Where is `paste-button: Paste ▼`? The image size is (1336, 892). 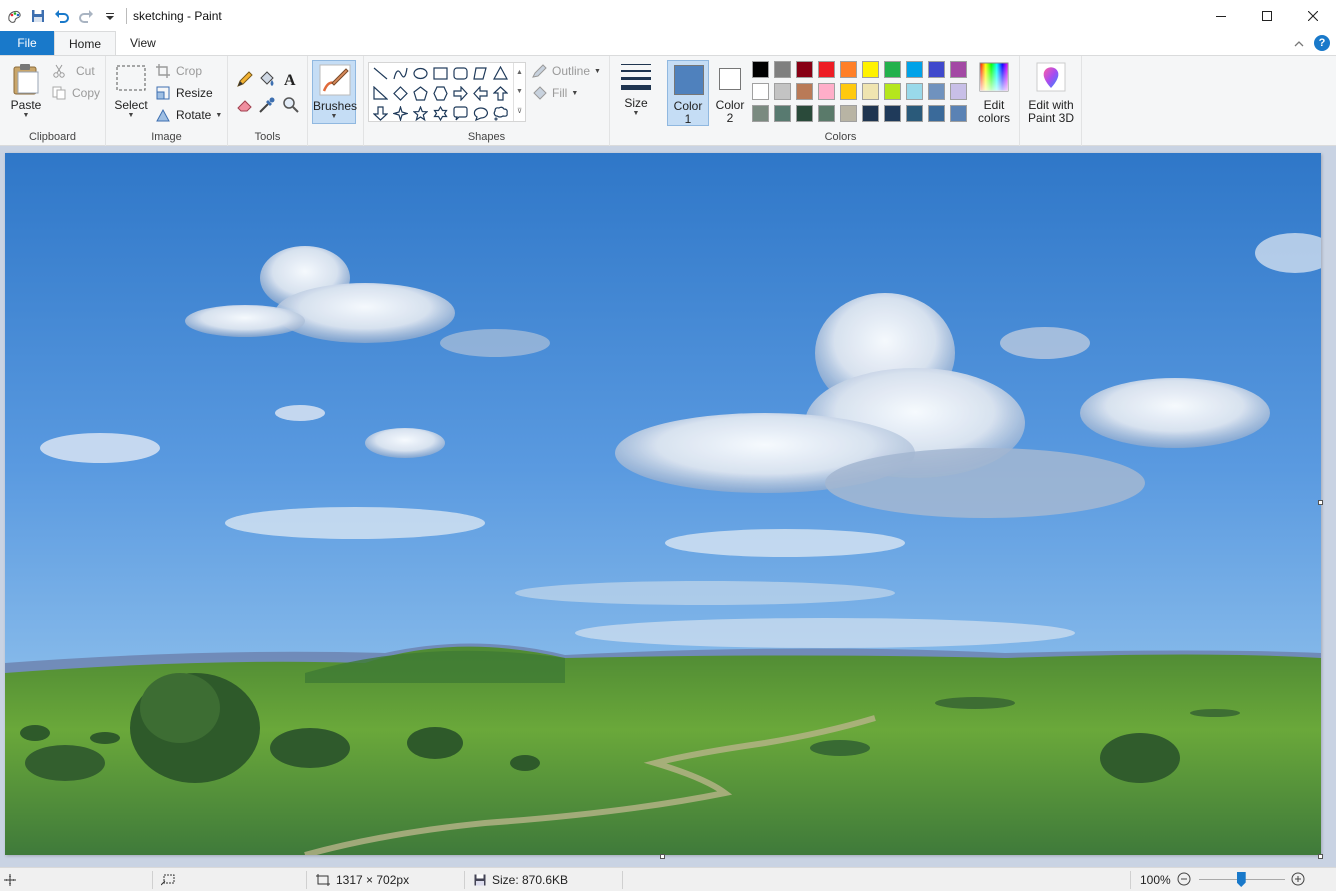
paste-button: Paste ▼ is located at coordinates (26, 90).